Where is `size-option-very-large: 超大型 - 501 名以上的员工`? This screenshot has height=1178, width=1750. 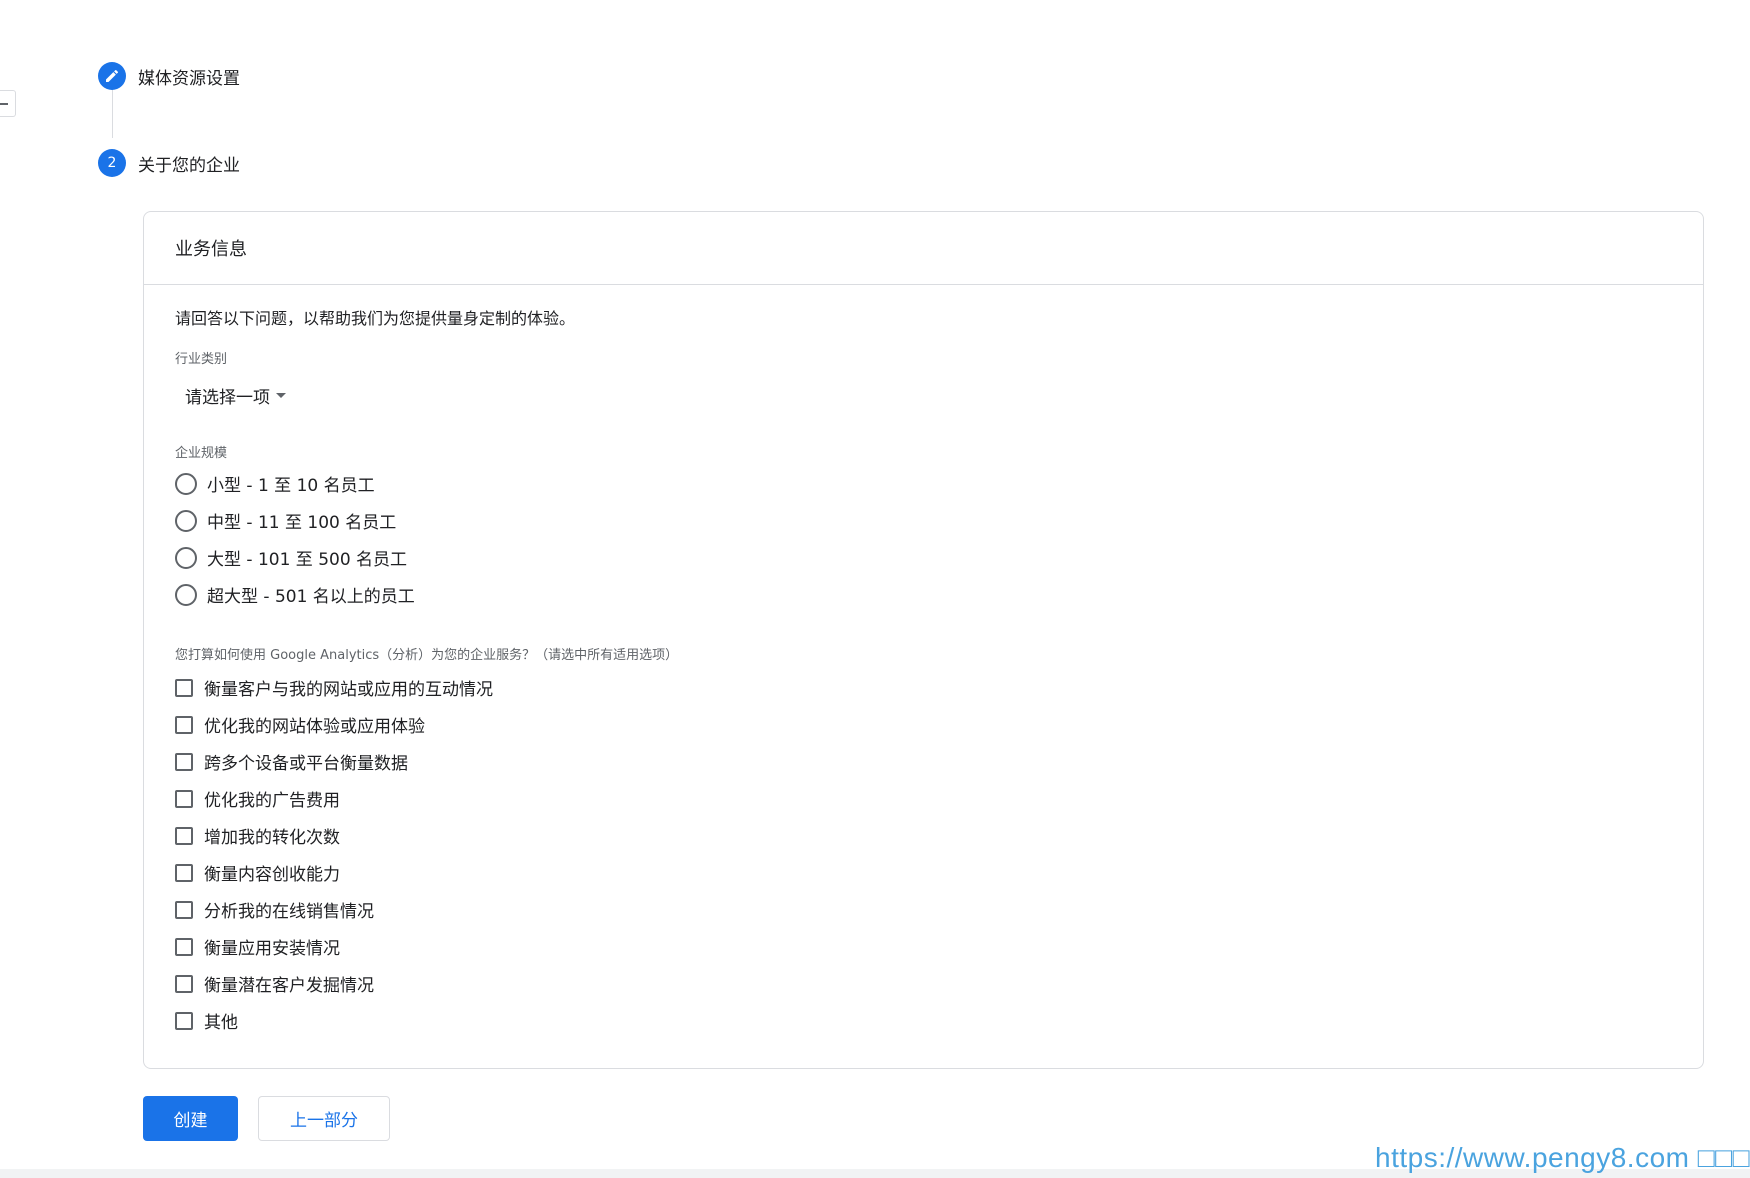
size-option-very-large: 超大型 - 501 名以上的员工 is located at coordinates (295, 594).